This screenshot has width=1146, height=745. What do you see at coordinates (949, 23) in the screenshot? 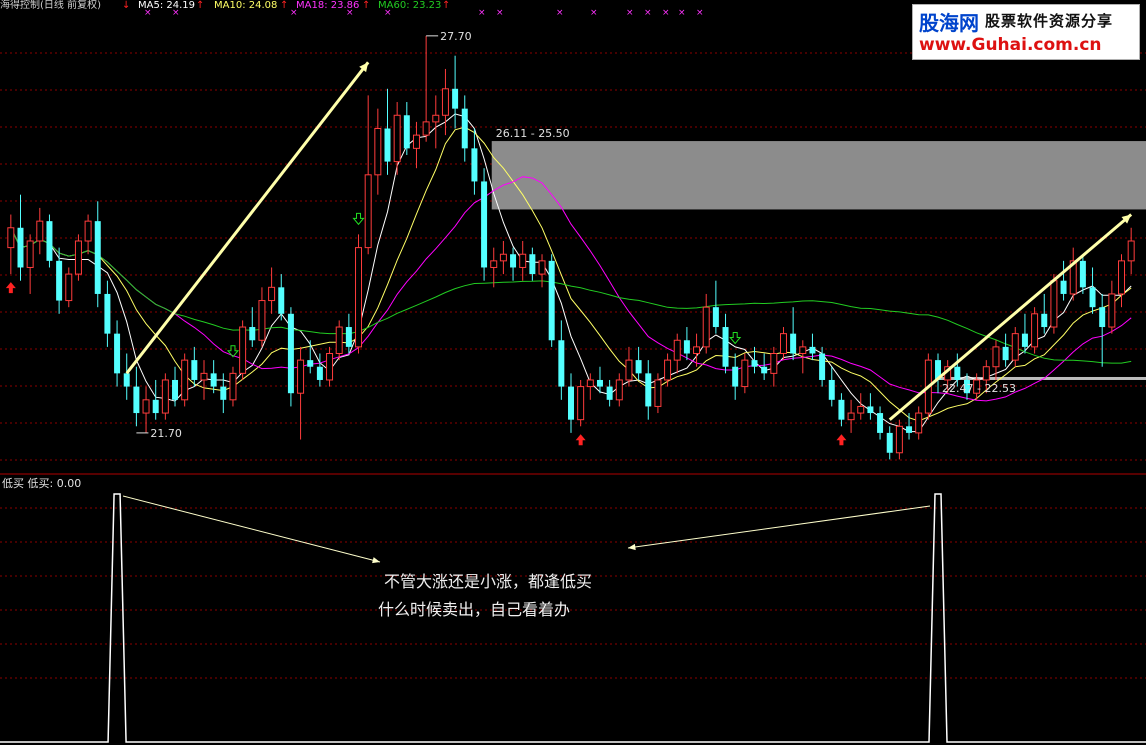
I see `watermark-logo: 股海网` at bounding box center [949, 23].